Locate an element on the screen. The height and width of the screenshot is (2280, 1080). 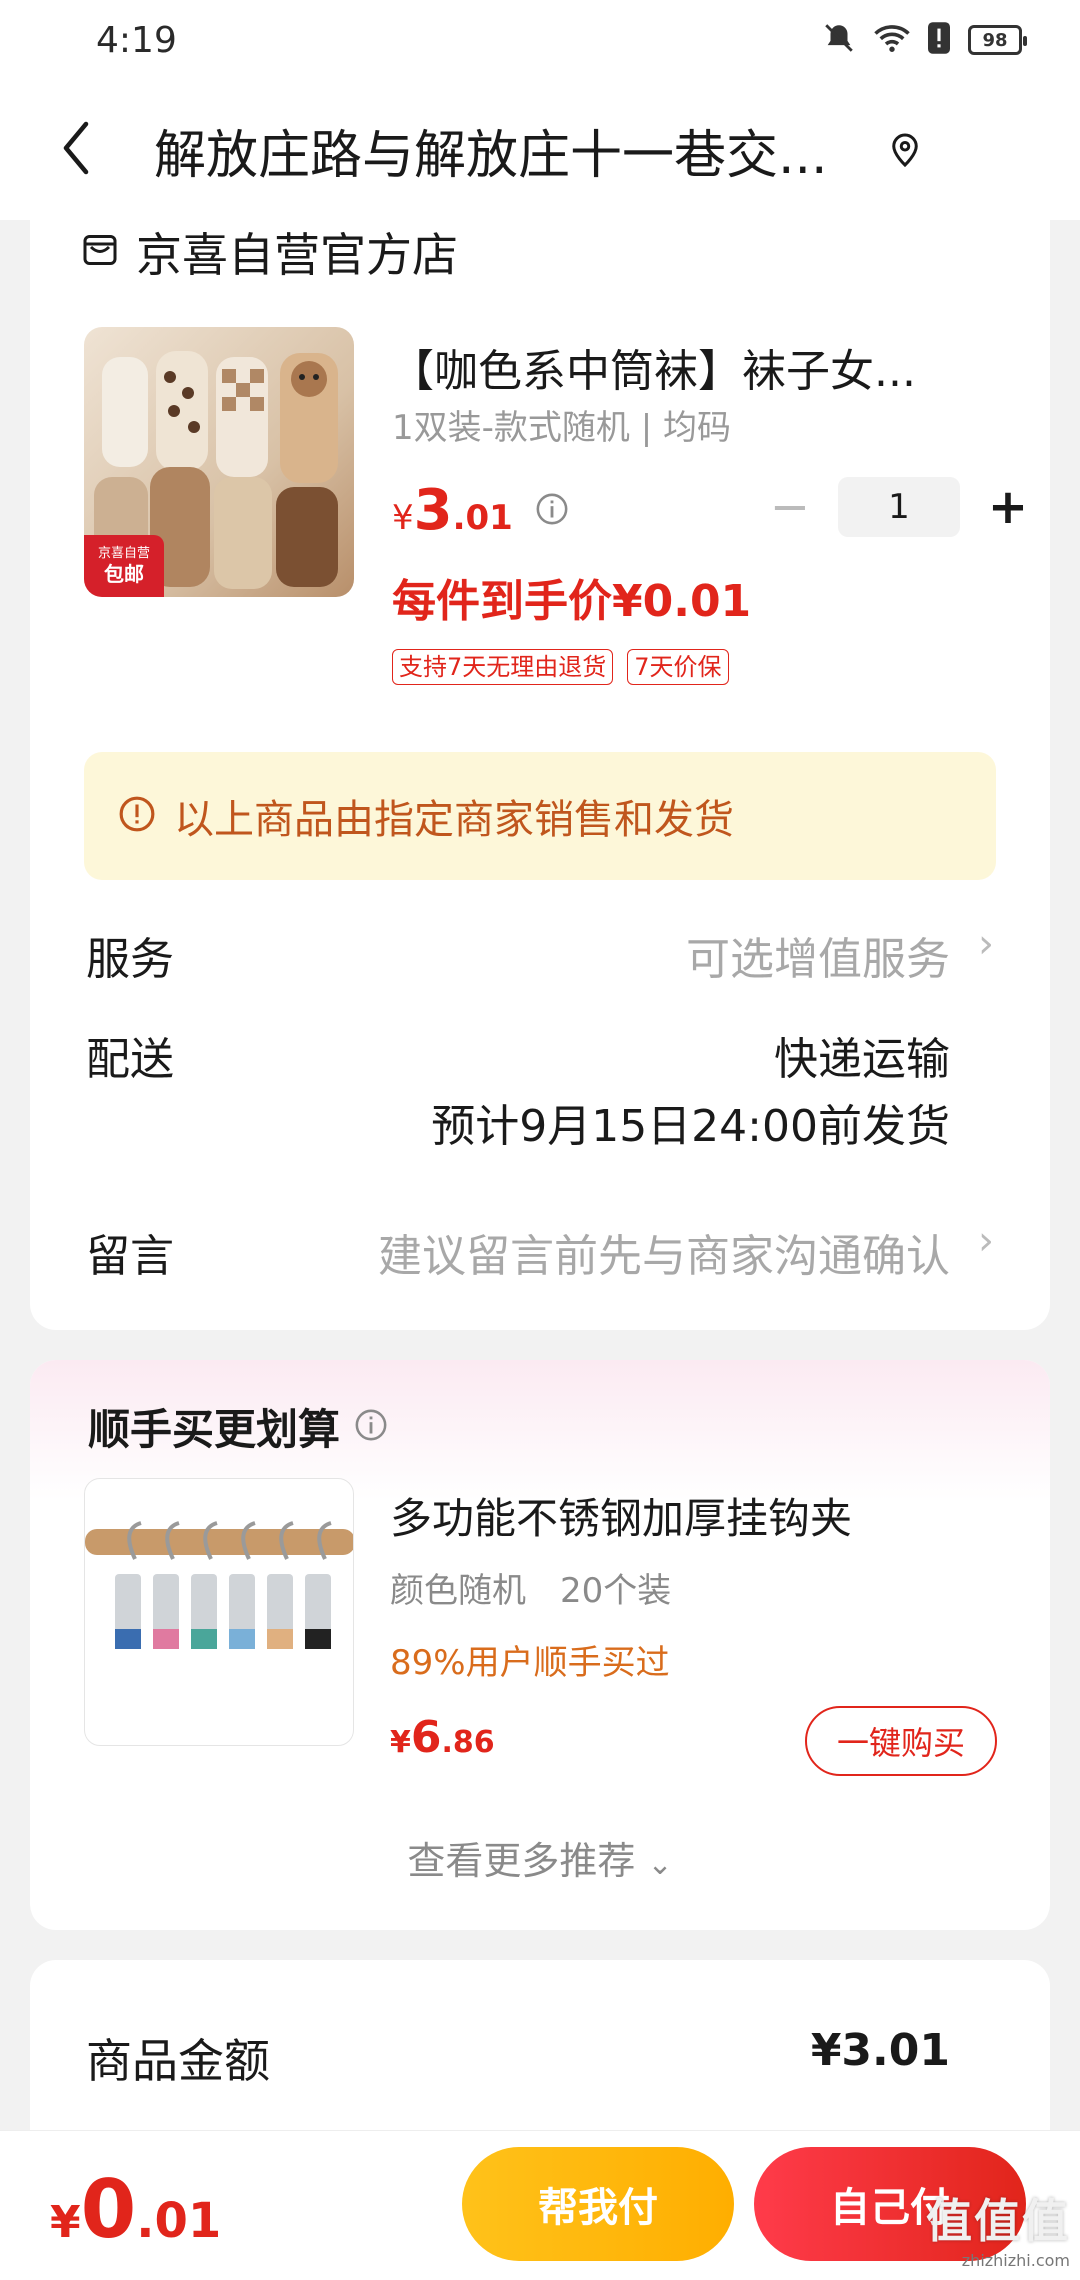
status-time: 4:19 is located at coordinates (136, 40).